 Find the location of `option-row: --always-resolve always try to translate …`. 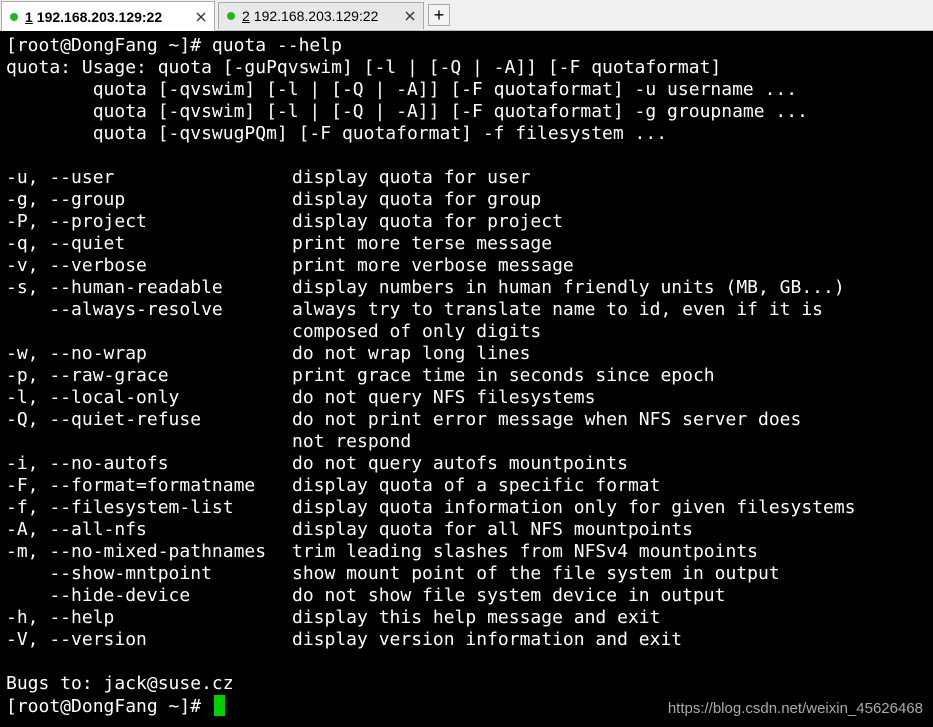

option-row: --always-resolve always try to translate … is located at coordinates (469, 310).